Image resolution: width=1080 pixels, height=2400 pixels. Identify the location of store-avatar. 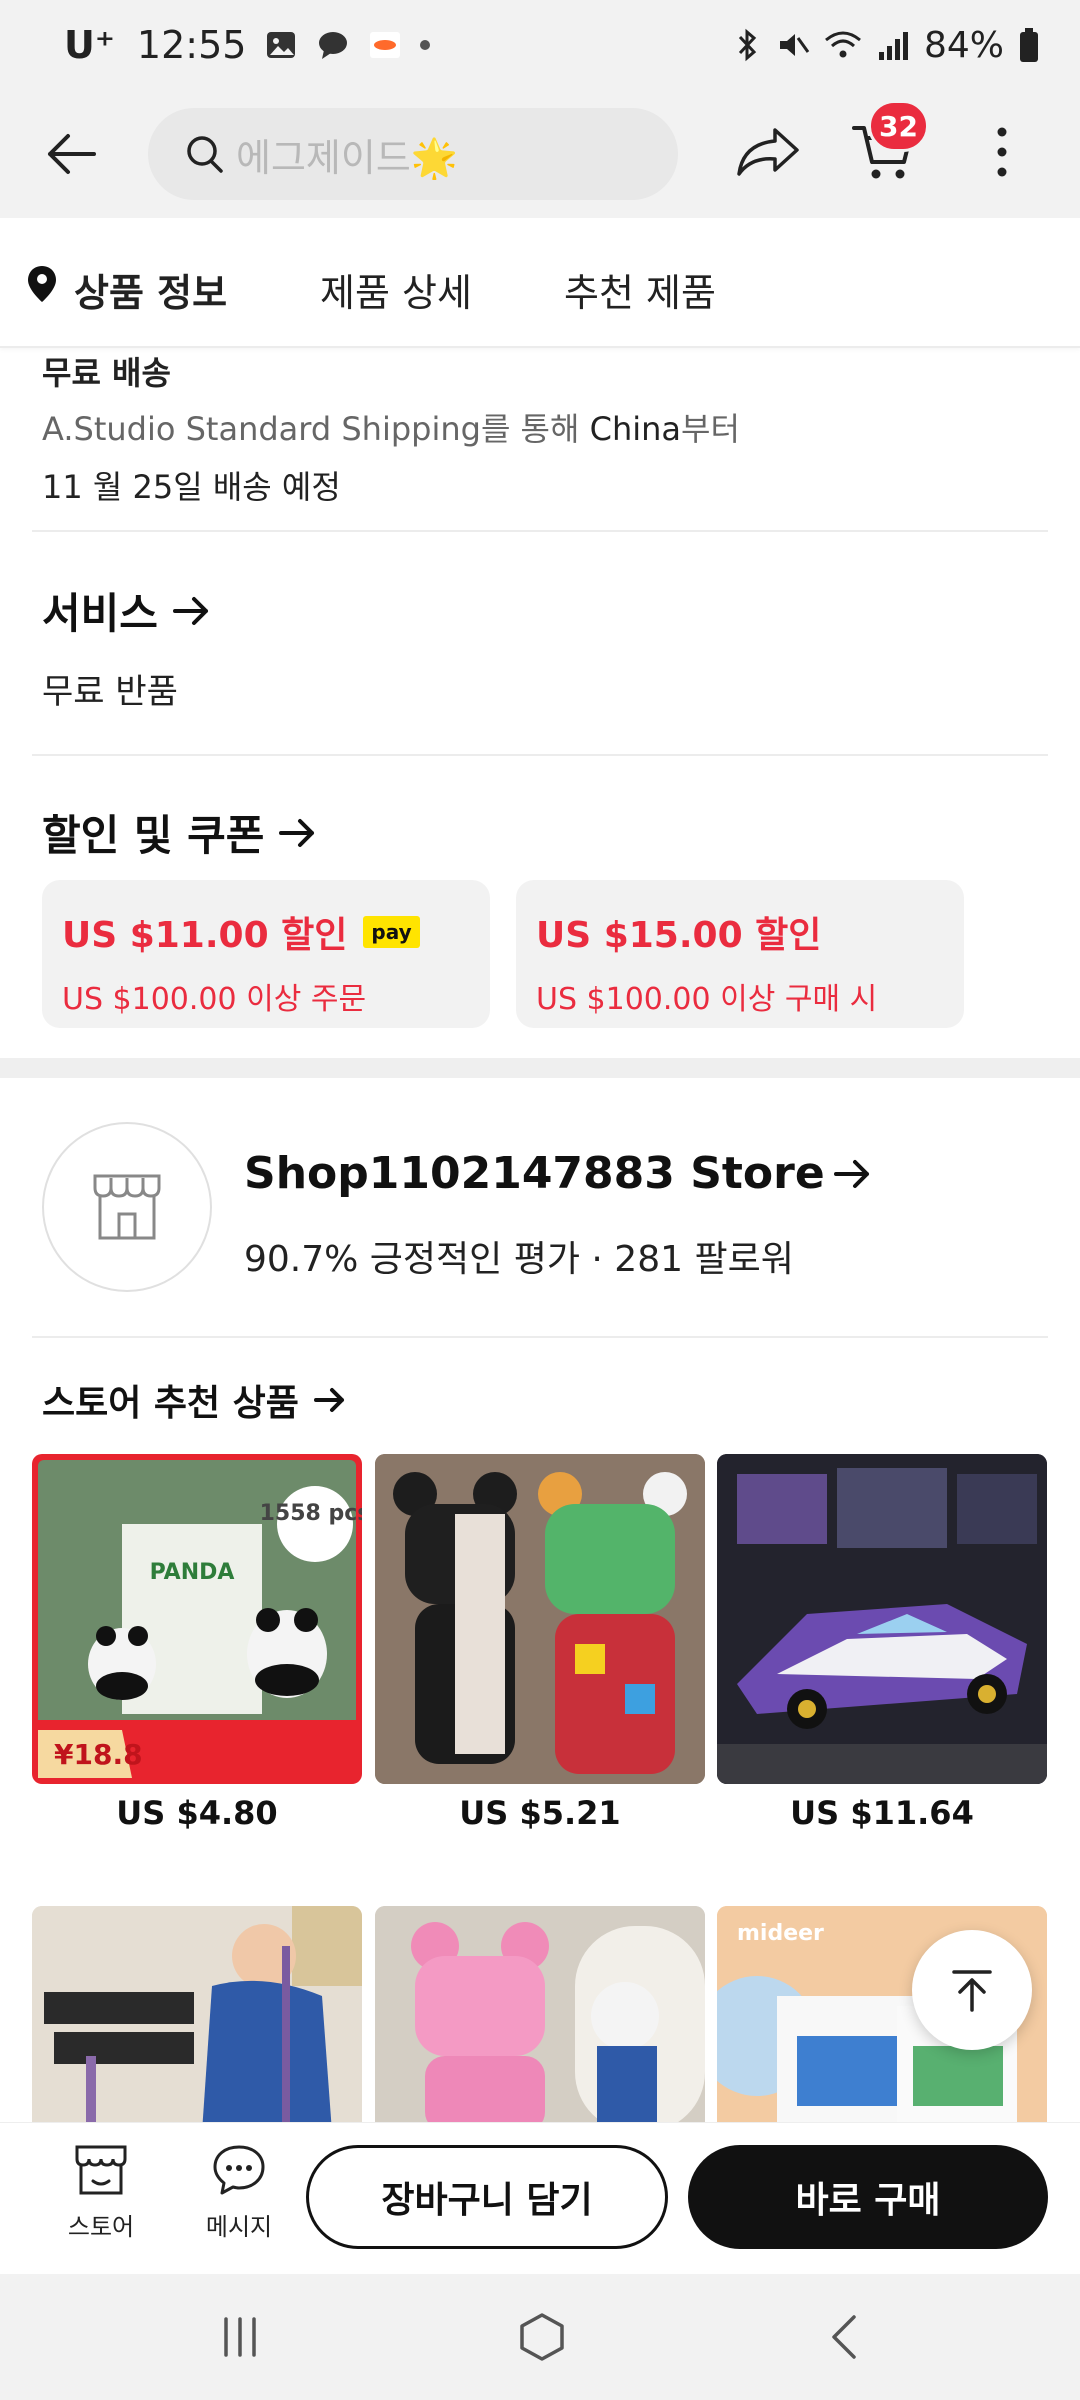
(127, 1207).